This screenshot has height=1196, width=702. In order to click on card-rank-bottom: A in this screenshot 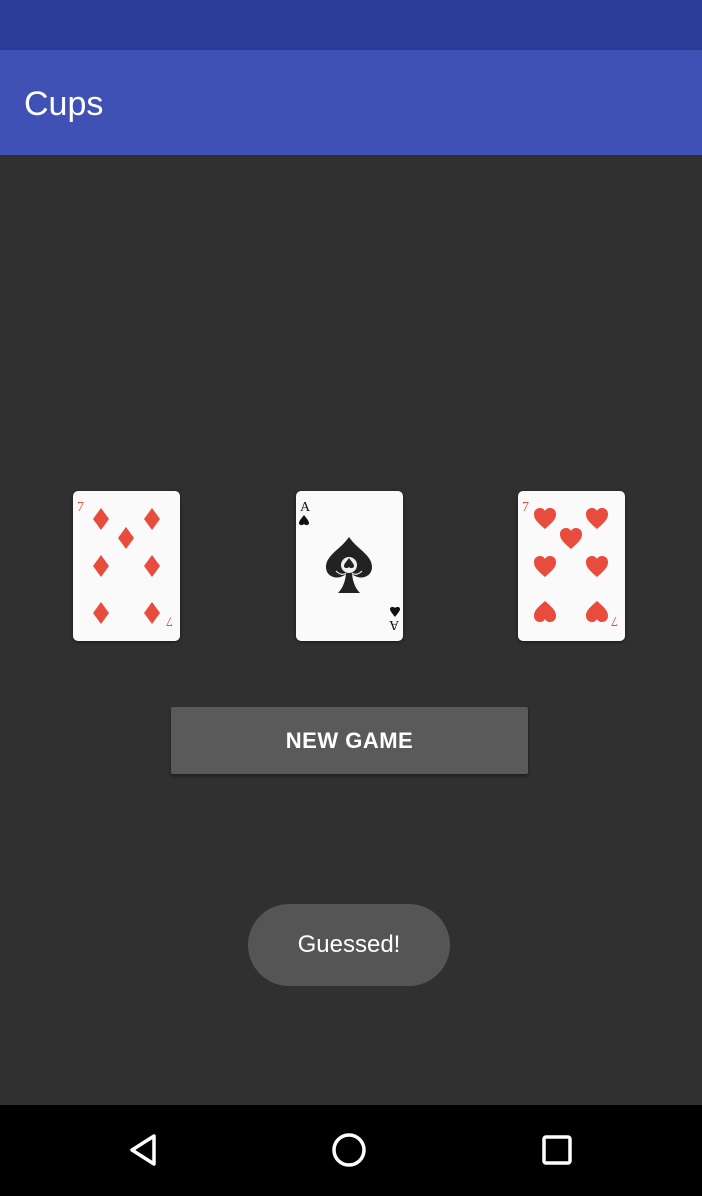, I will do `click(393, 624)`.